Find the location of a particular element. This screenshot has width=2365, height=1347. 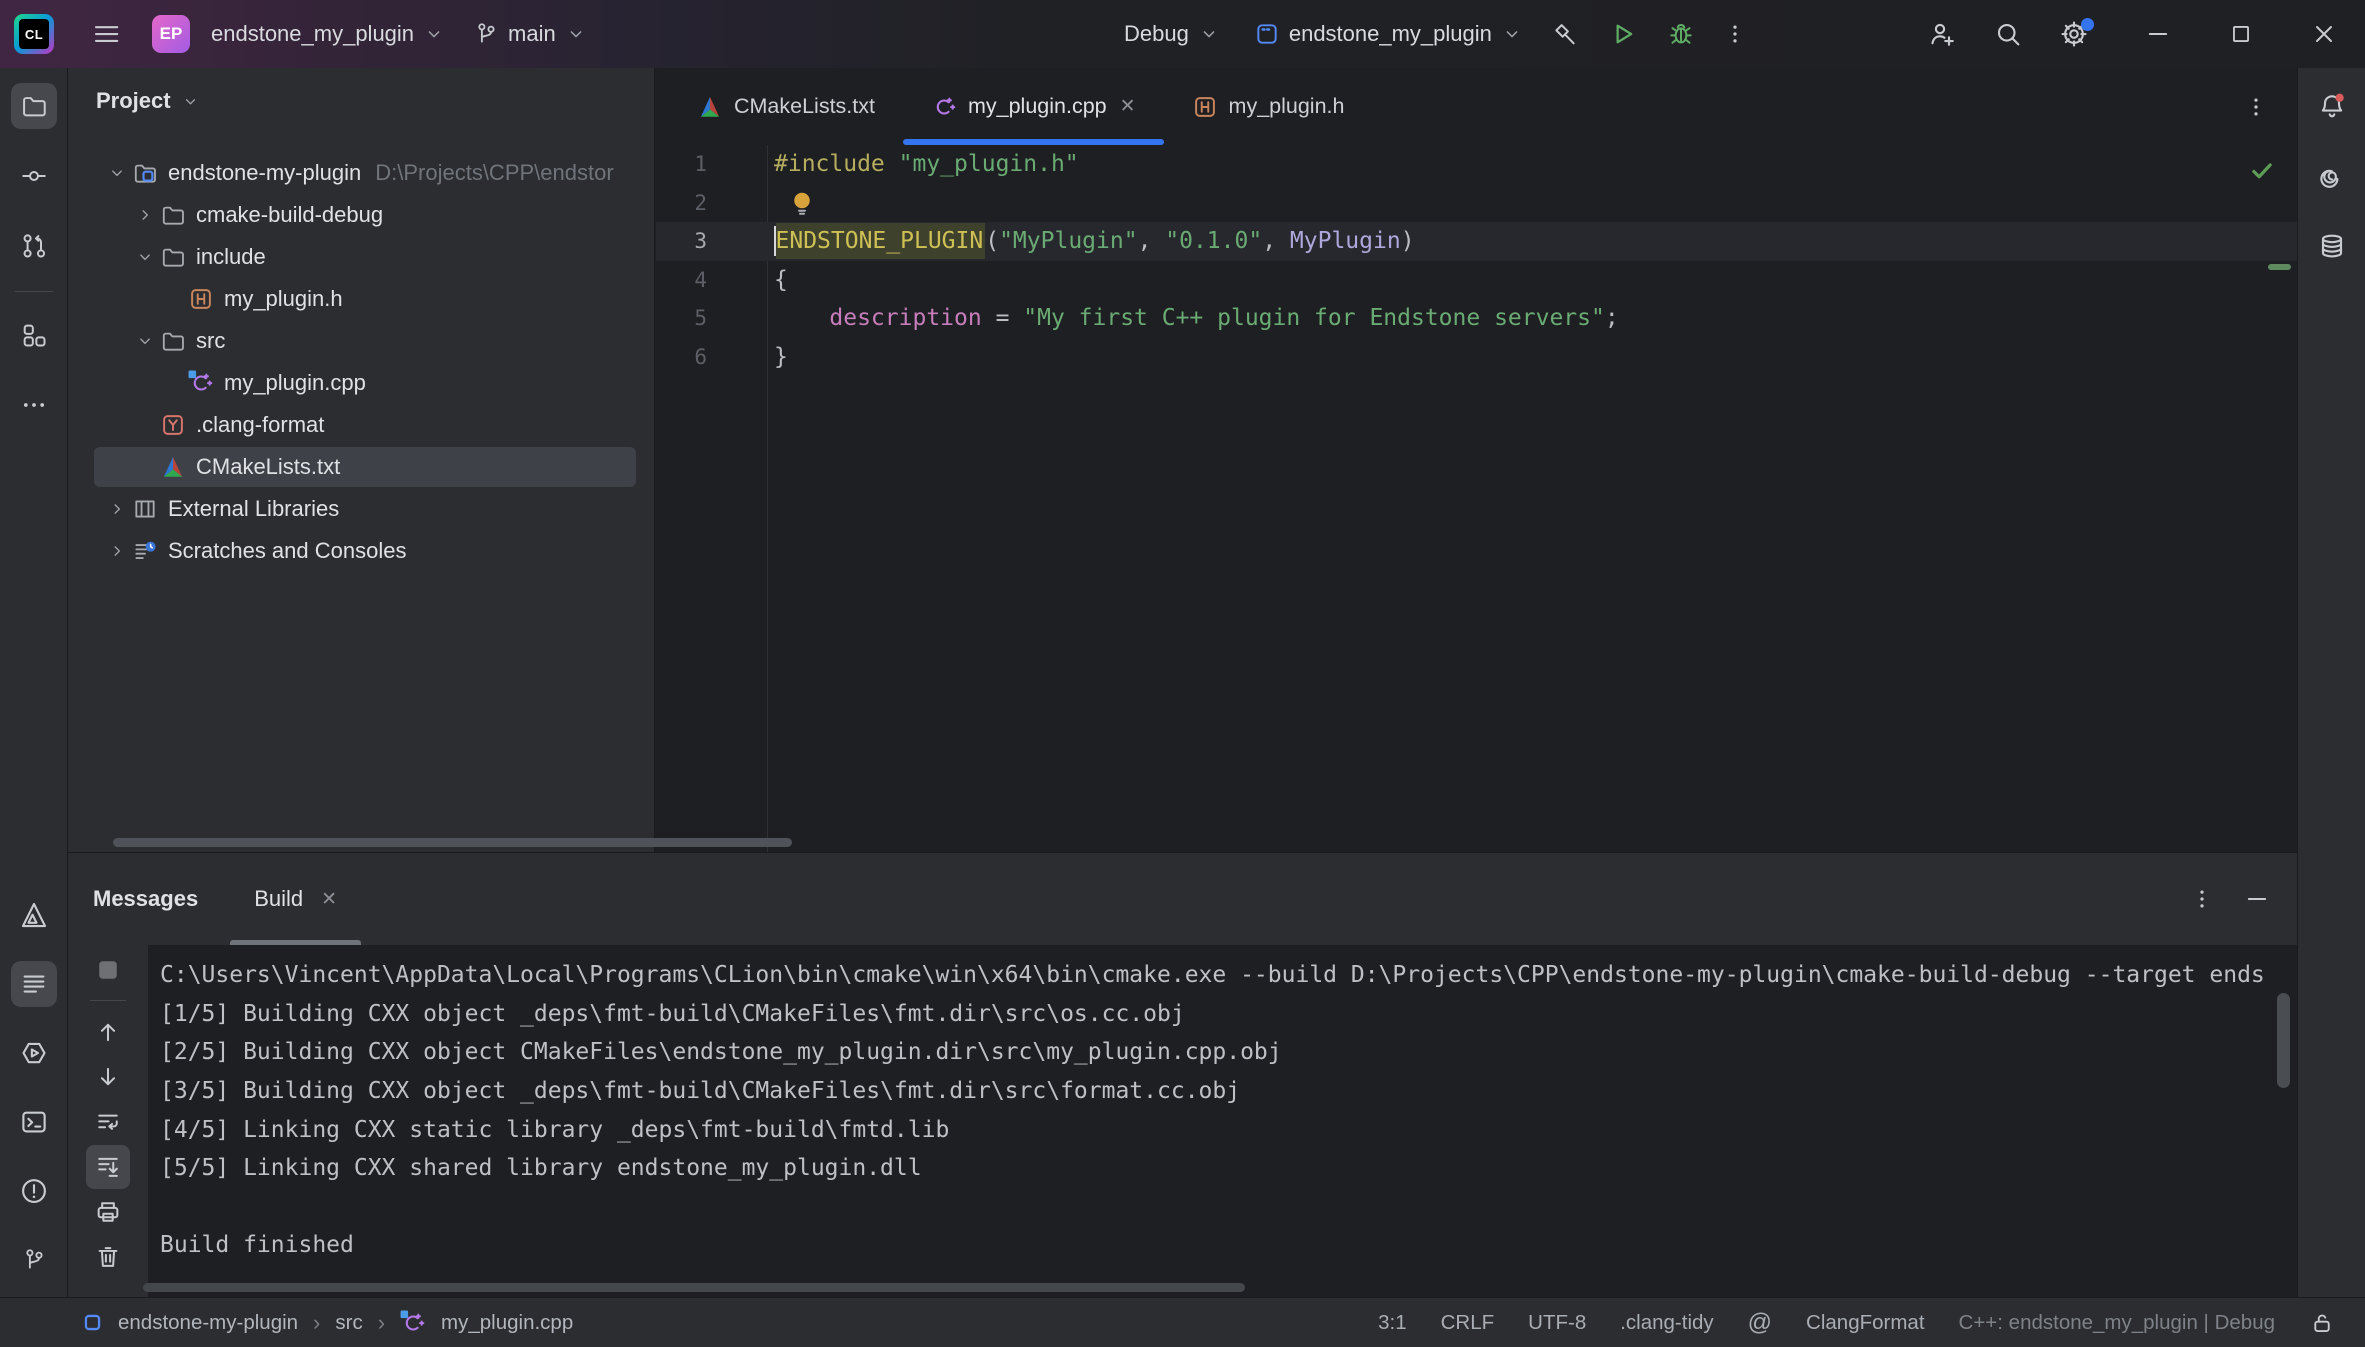

messages-tool-button is located at coordinates (33, 984).